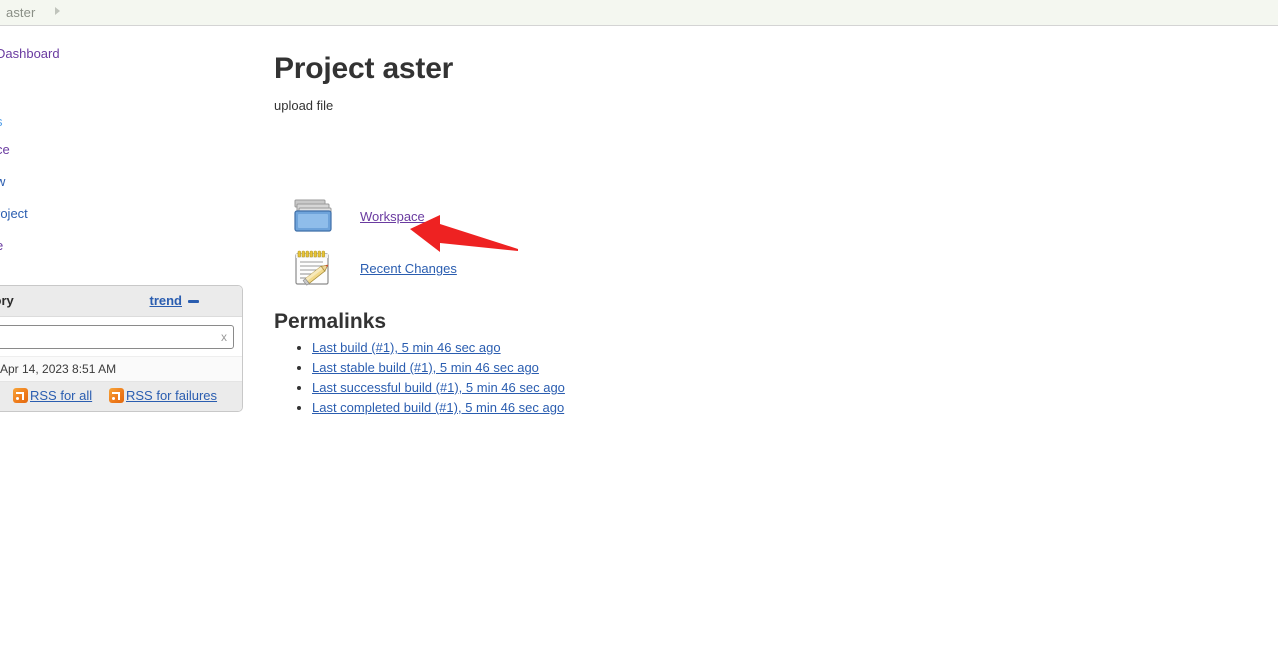  I want to click on sidebar-item-build-now: w, so click(2, 182).